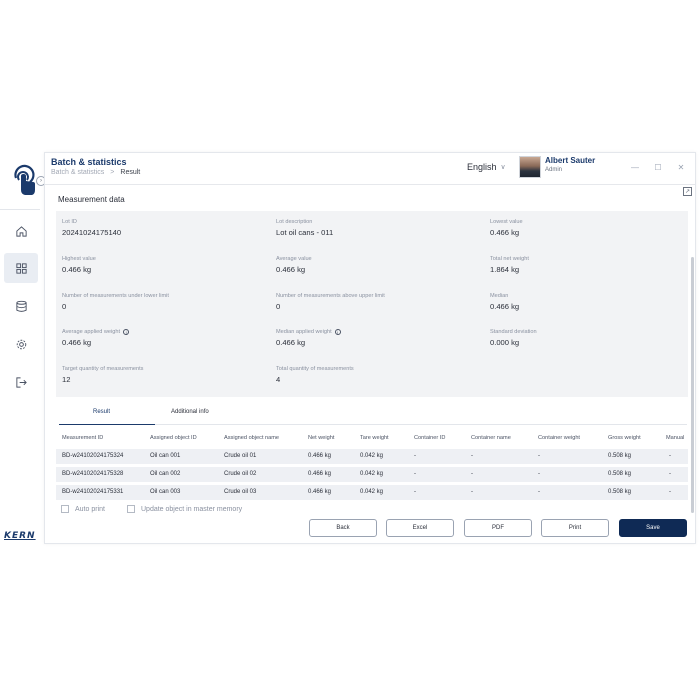 The width and height of the screenshot is (700, 700). What do you see at coordinates (103, 369) in the screenshot?
I see `stat-label: Target quantity of measurements` at bounding box center [103, 369].